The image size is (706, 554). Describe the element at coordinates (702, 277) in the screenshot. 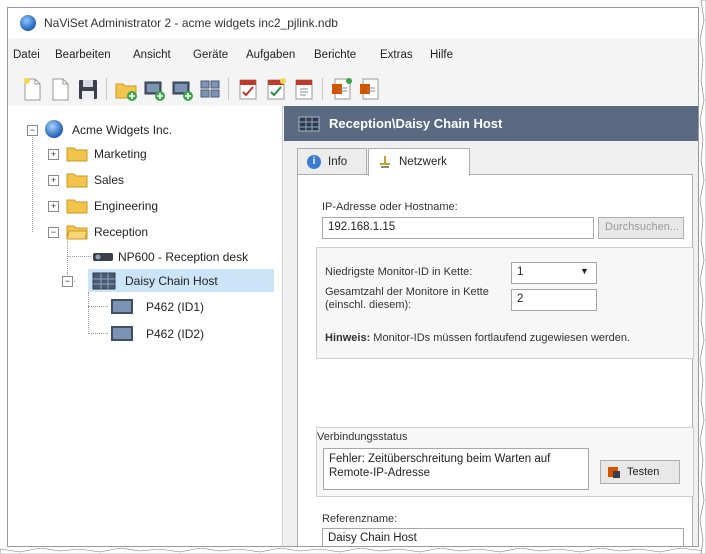

I see `torn-edge-right` at that location.